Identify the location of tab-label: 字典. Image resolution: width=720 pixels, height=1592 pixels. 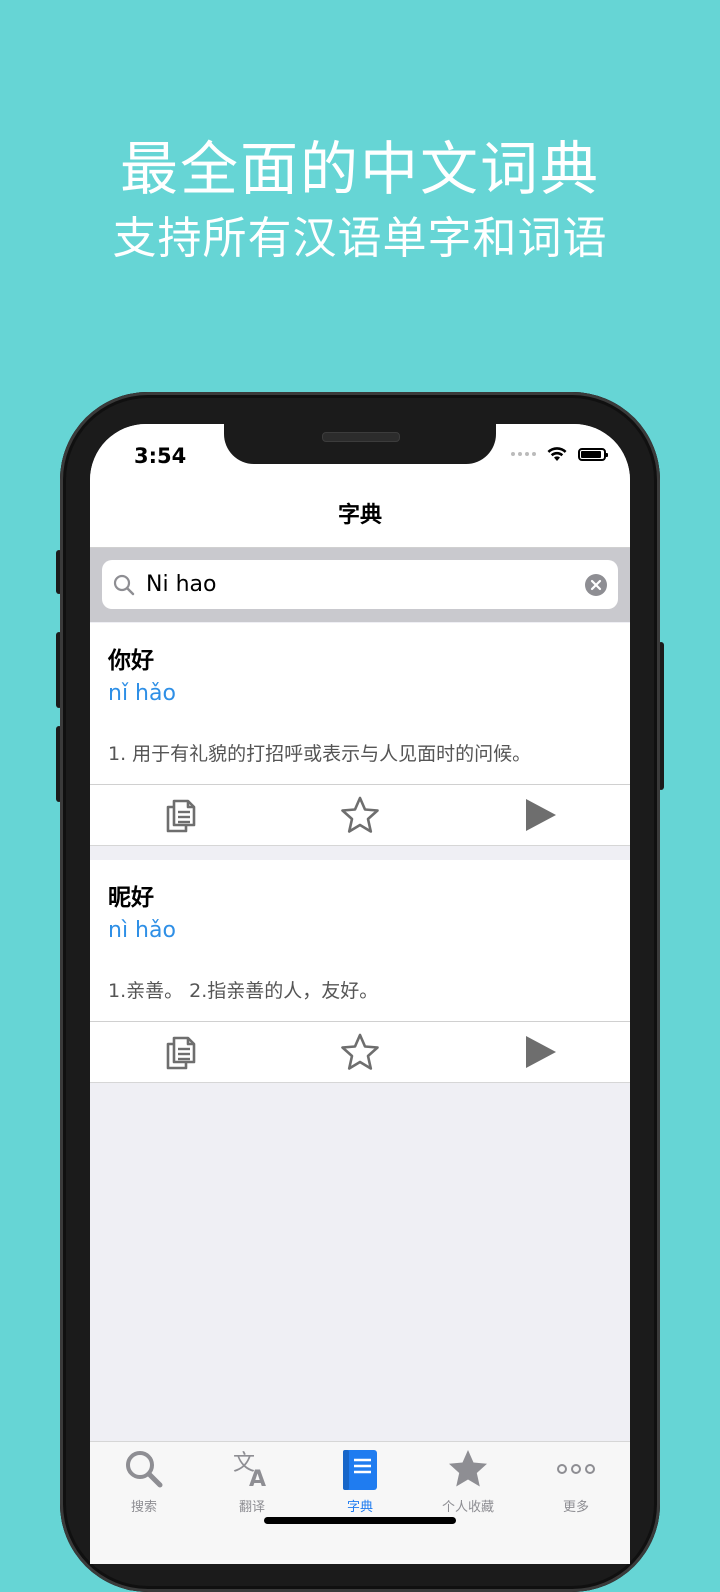
(359, 1507).